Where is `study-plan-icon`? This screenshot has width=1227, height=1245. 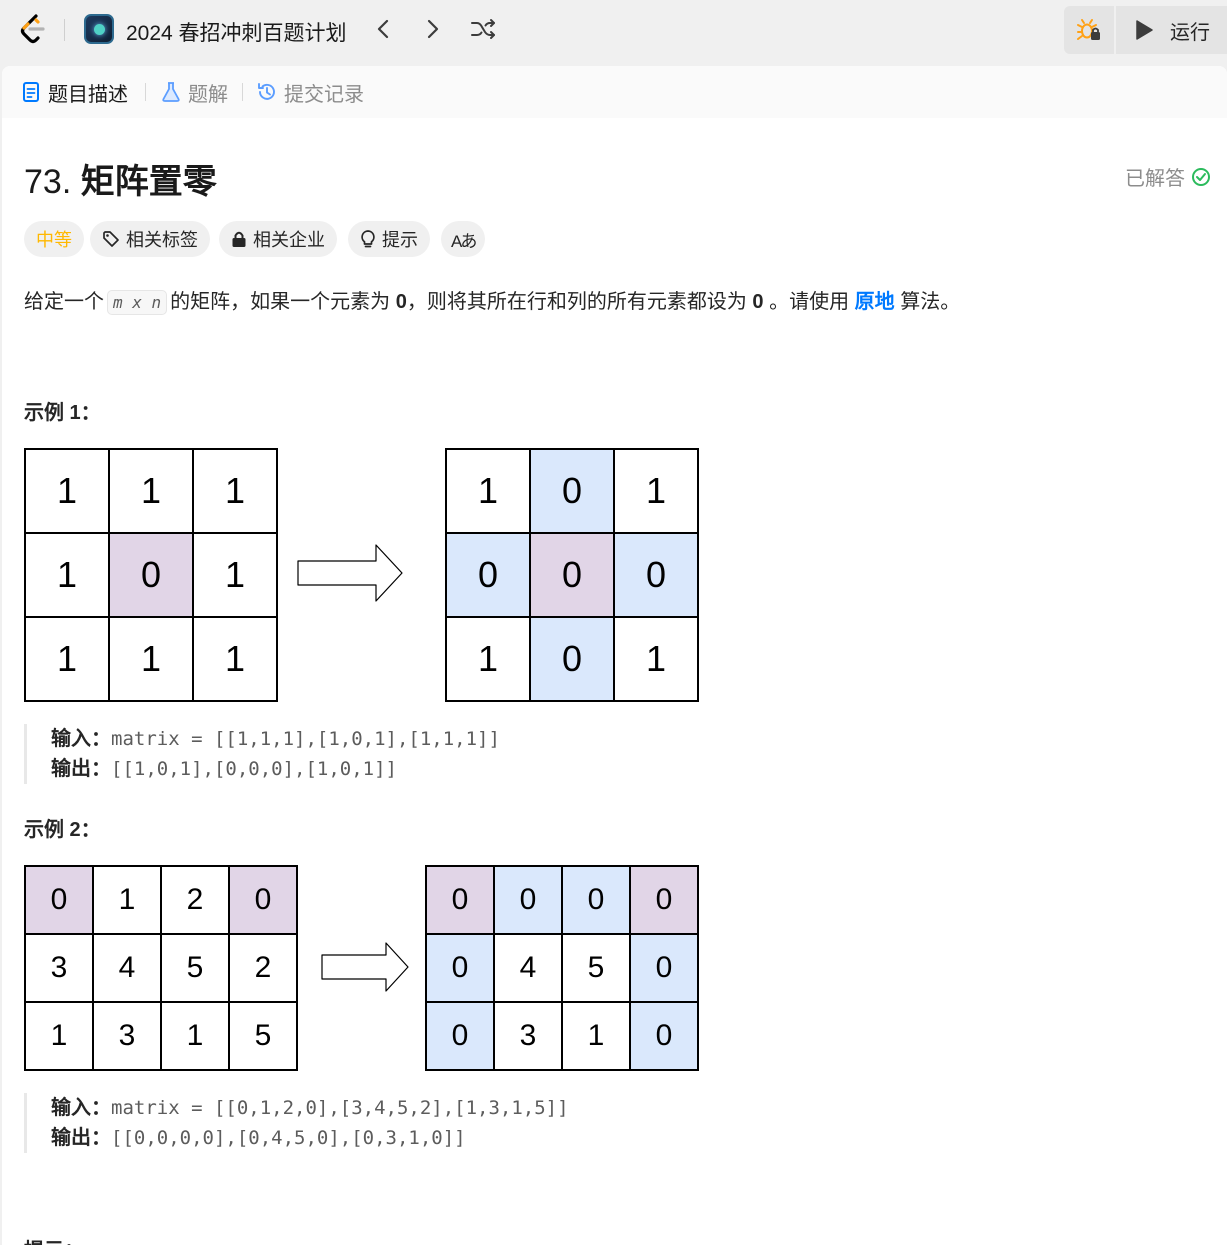
study-plan-icon is located at coordinates (99, 29).